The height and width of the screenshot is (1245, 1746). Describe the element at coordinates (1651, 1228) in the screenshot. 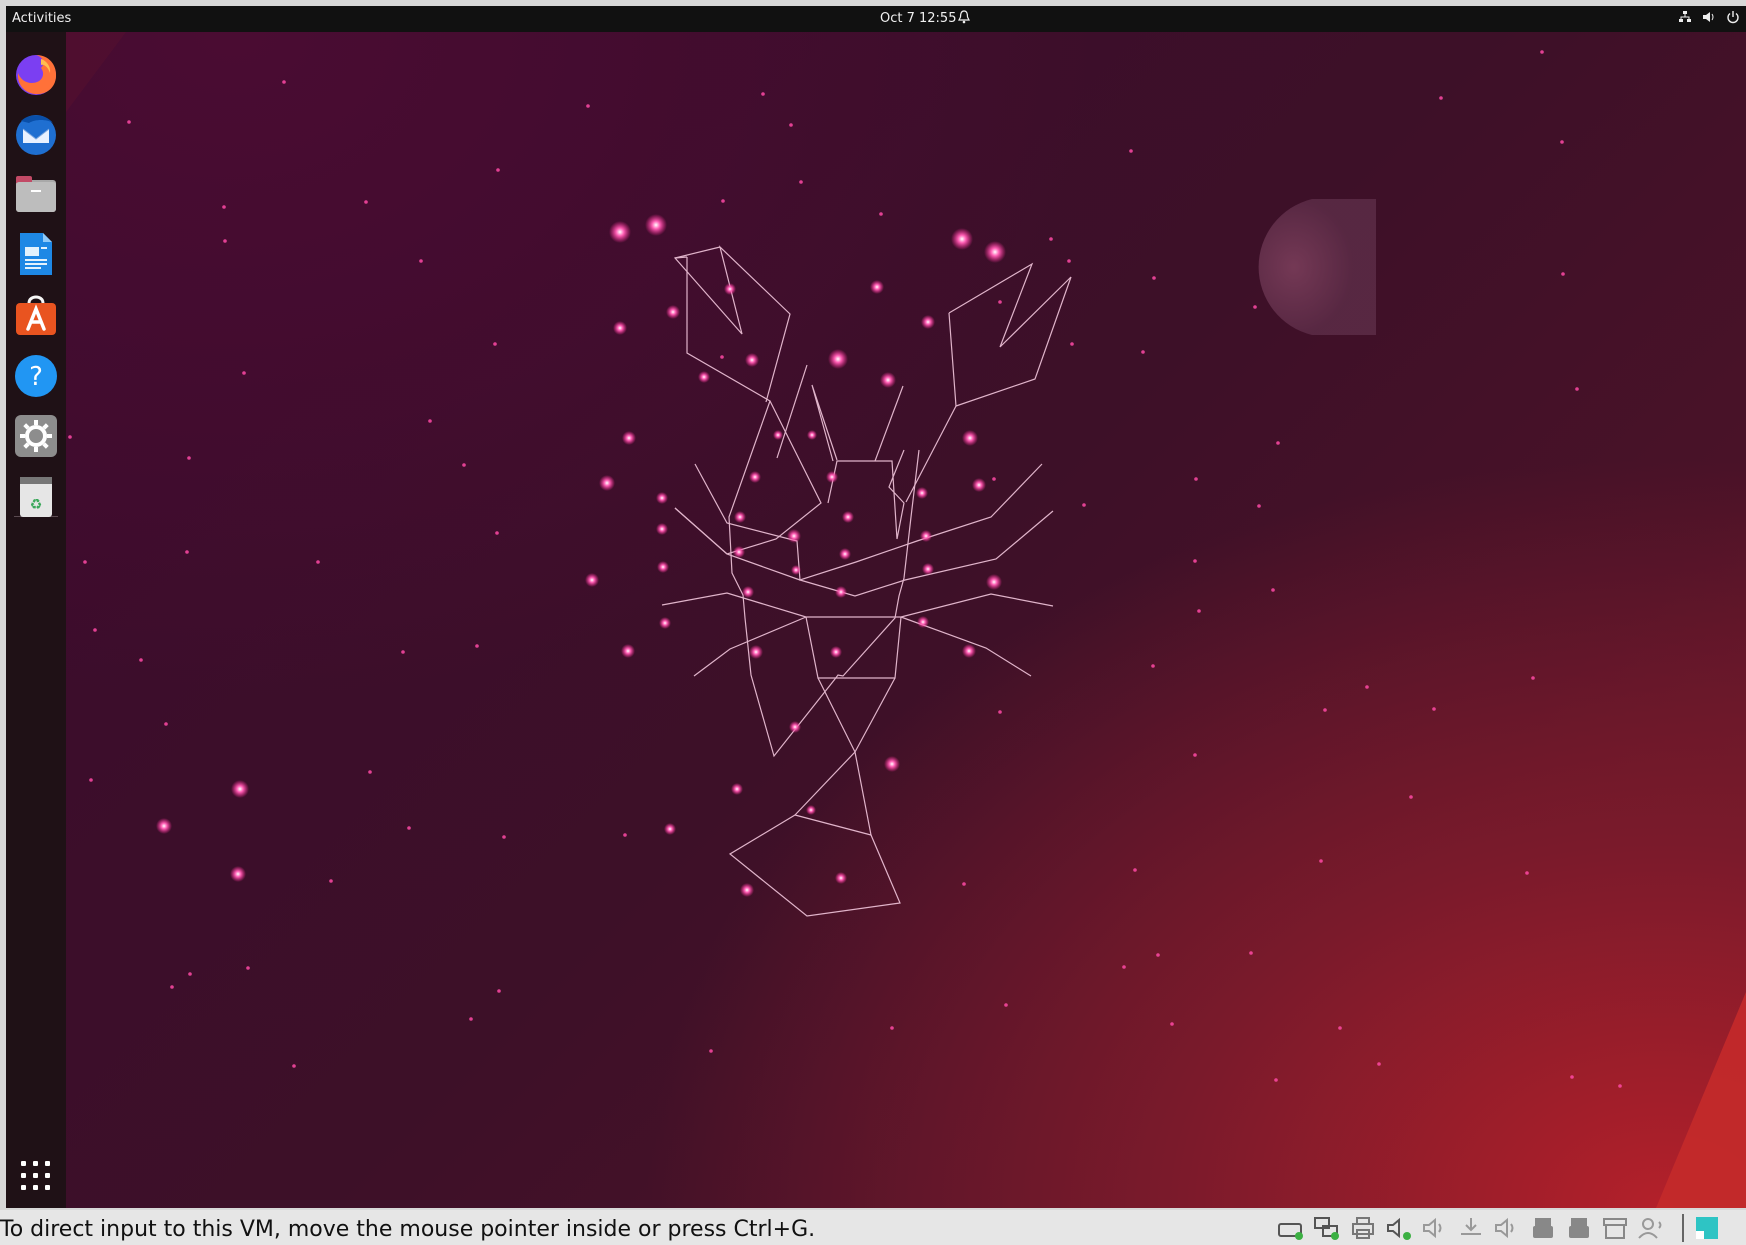

I see `user-icon` at that location.